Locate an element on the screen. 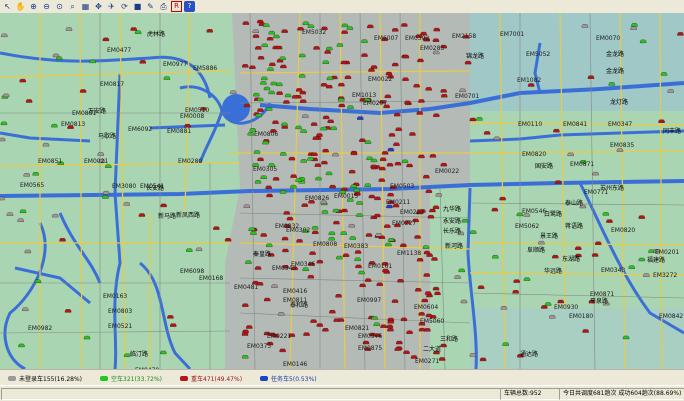  zoom-out-tool: ⊖ is located at coordinates (46, 6).